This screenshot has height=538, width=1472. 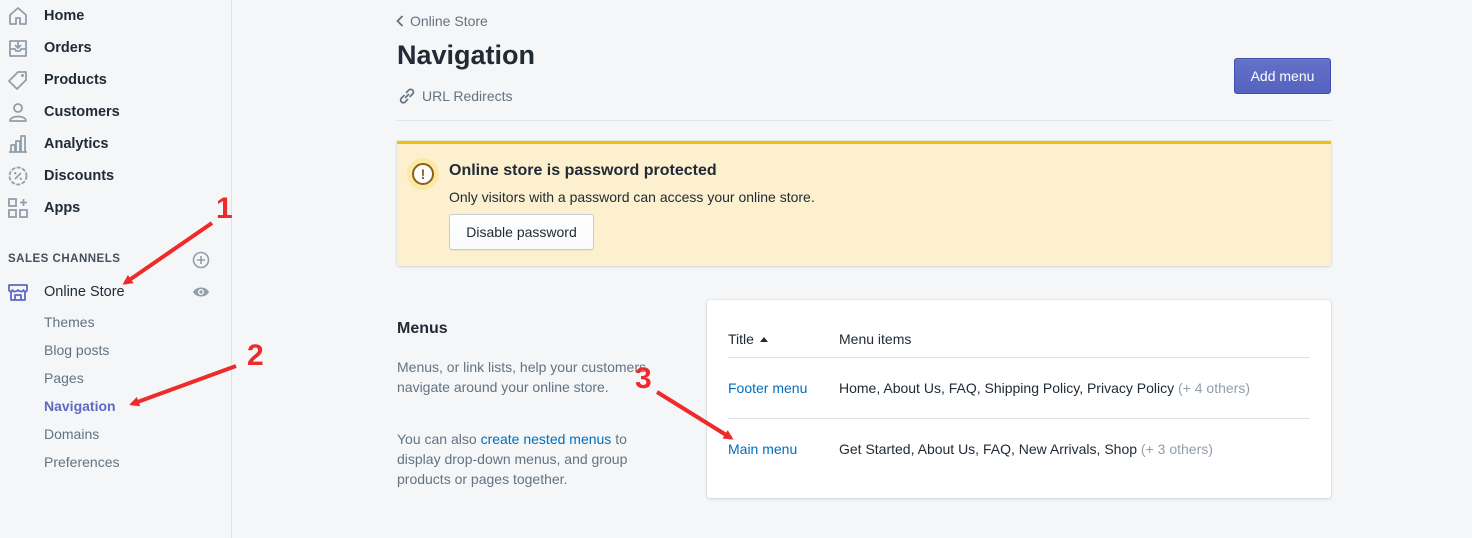 I want to click on others-count: (+ 4 others), so click(x=1214, y=388).